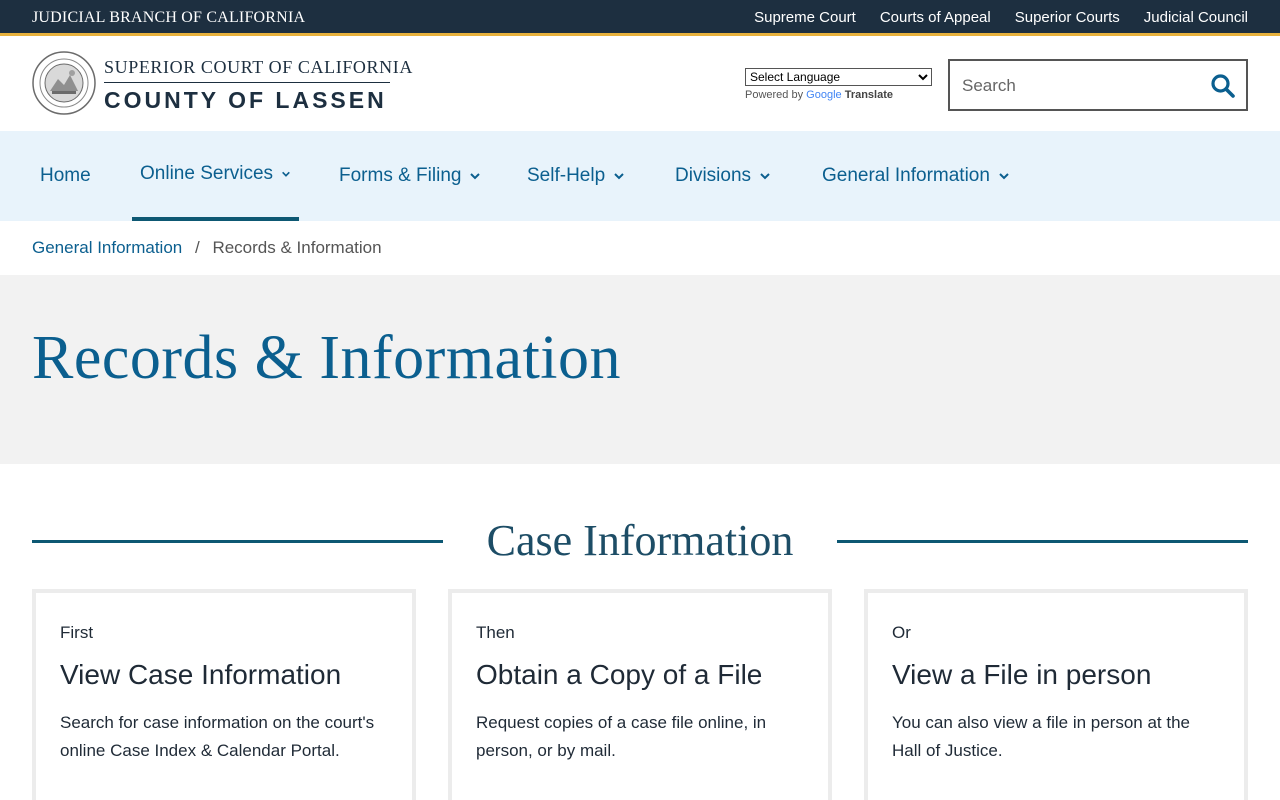 The width and height of the screenshot is (1280, 800). Describe the element at coordinates (1223, 86) in the screenshot. I see `search-icon` at that location.